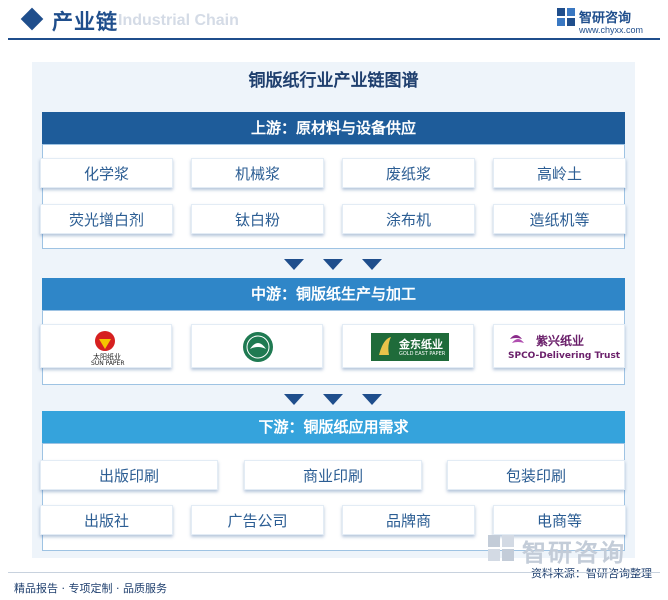 This screenshot has width=668, height=600. What do you see at coordinates (333, 427) in the screenshot?
I see `downstream-heading: 下游：铜版纸应用需求` at bounding box center [333, 427].